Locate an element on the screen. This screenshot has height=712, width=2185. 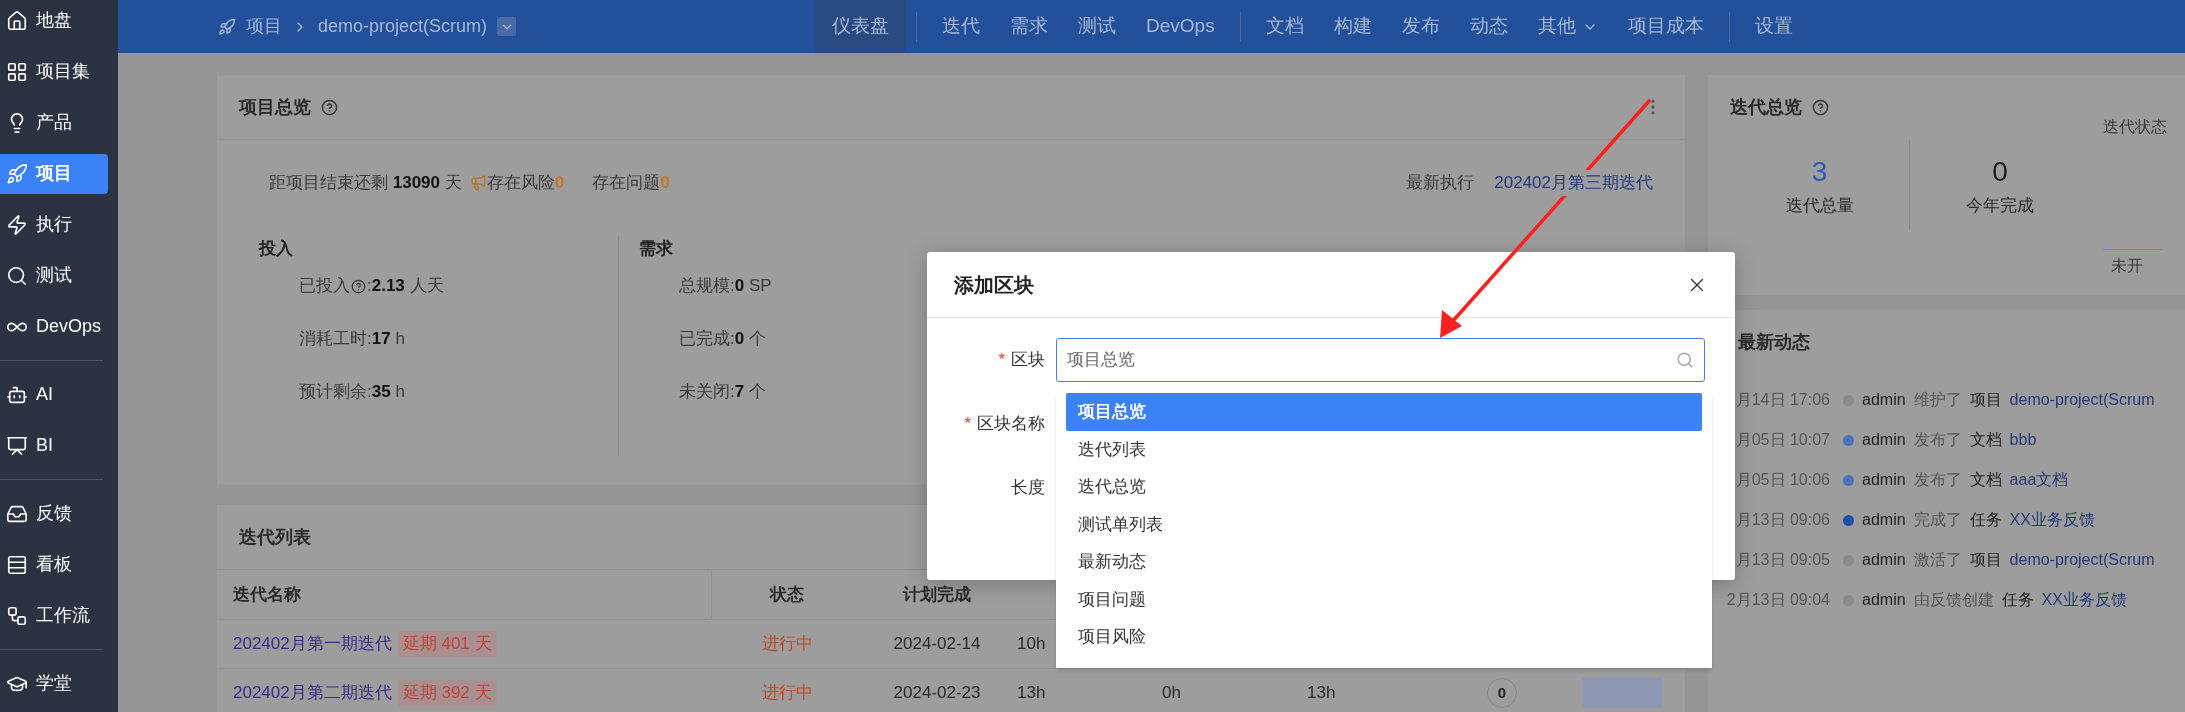
dropdown-option: 迭代总览 is located at coordinates (1384, 487).